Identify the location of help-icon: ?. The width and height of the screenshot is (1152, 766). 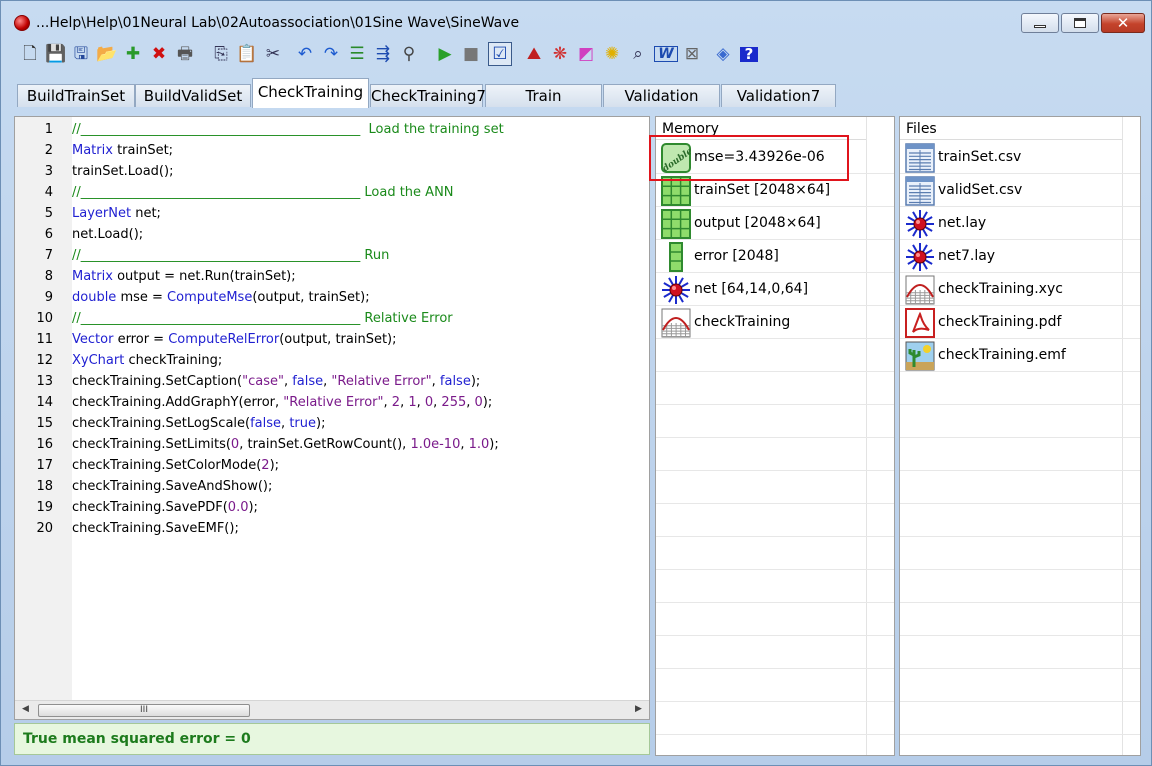
(749, 54).